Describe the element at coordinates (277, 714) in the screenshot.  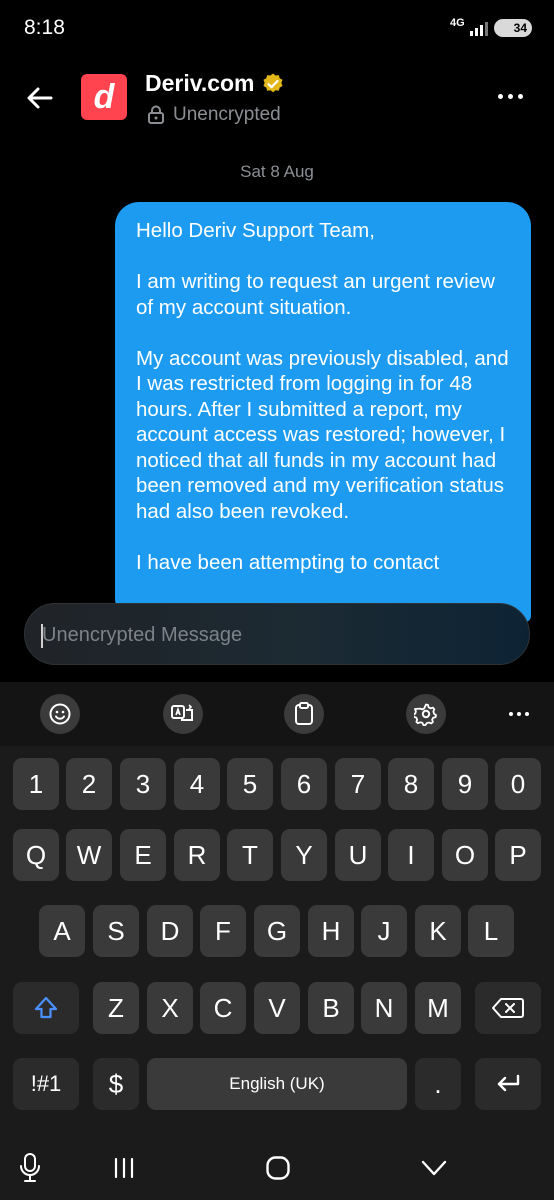
I see `keyboard-toolbar` at that location.